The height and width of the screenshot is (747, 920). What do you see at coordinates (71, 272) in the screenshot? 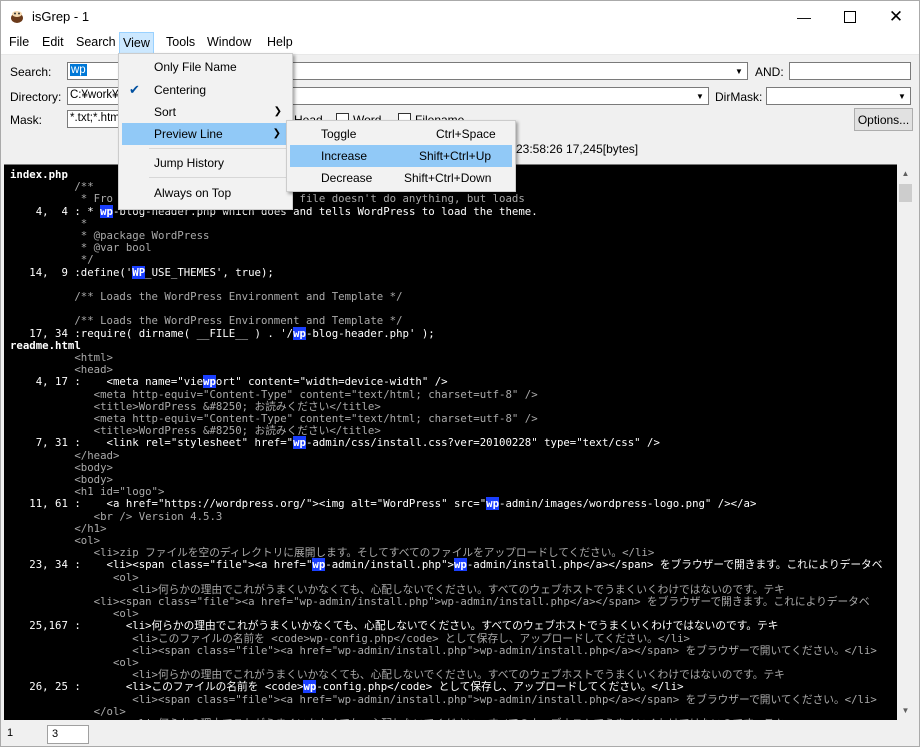
I see `match-text: 14, 9 :define('` at bounding box center [71, 272].